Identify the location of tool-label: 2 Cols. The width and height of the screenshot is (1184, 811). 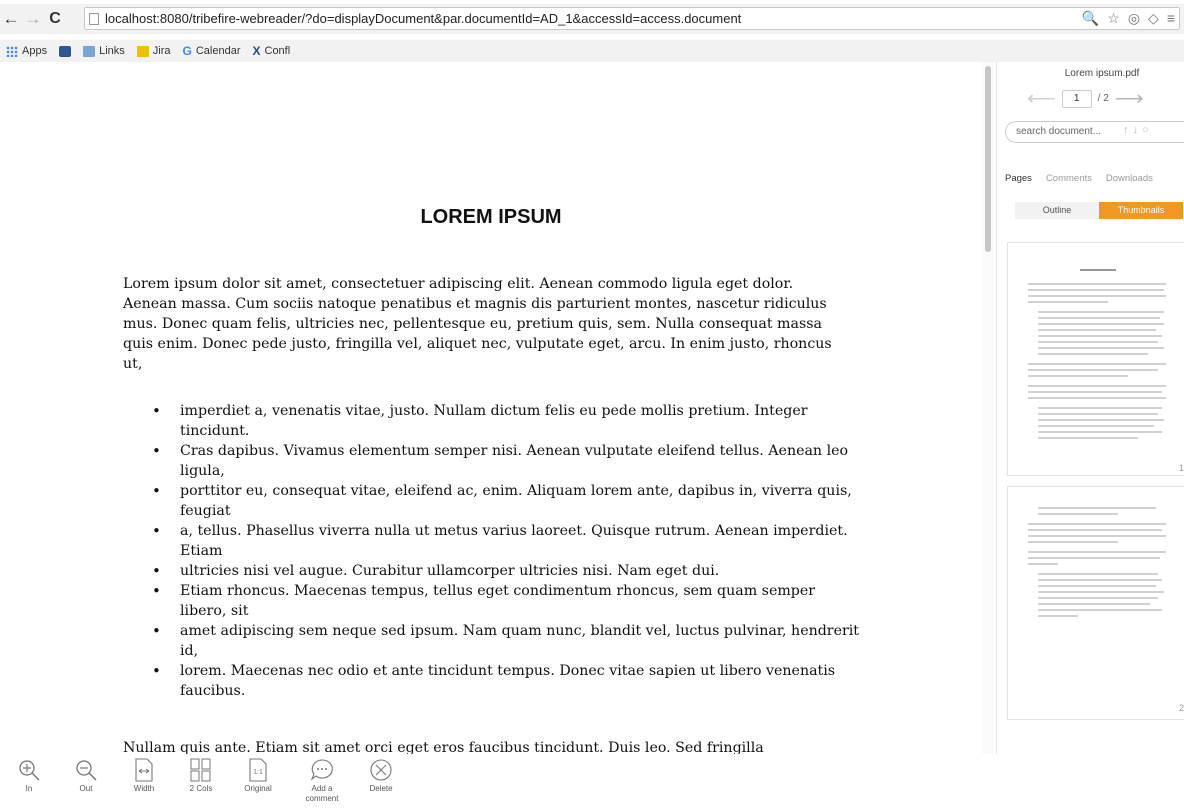
(201, 788).